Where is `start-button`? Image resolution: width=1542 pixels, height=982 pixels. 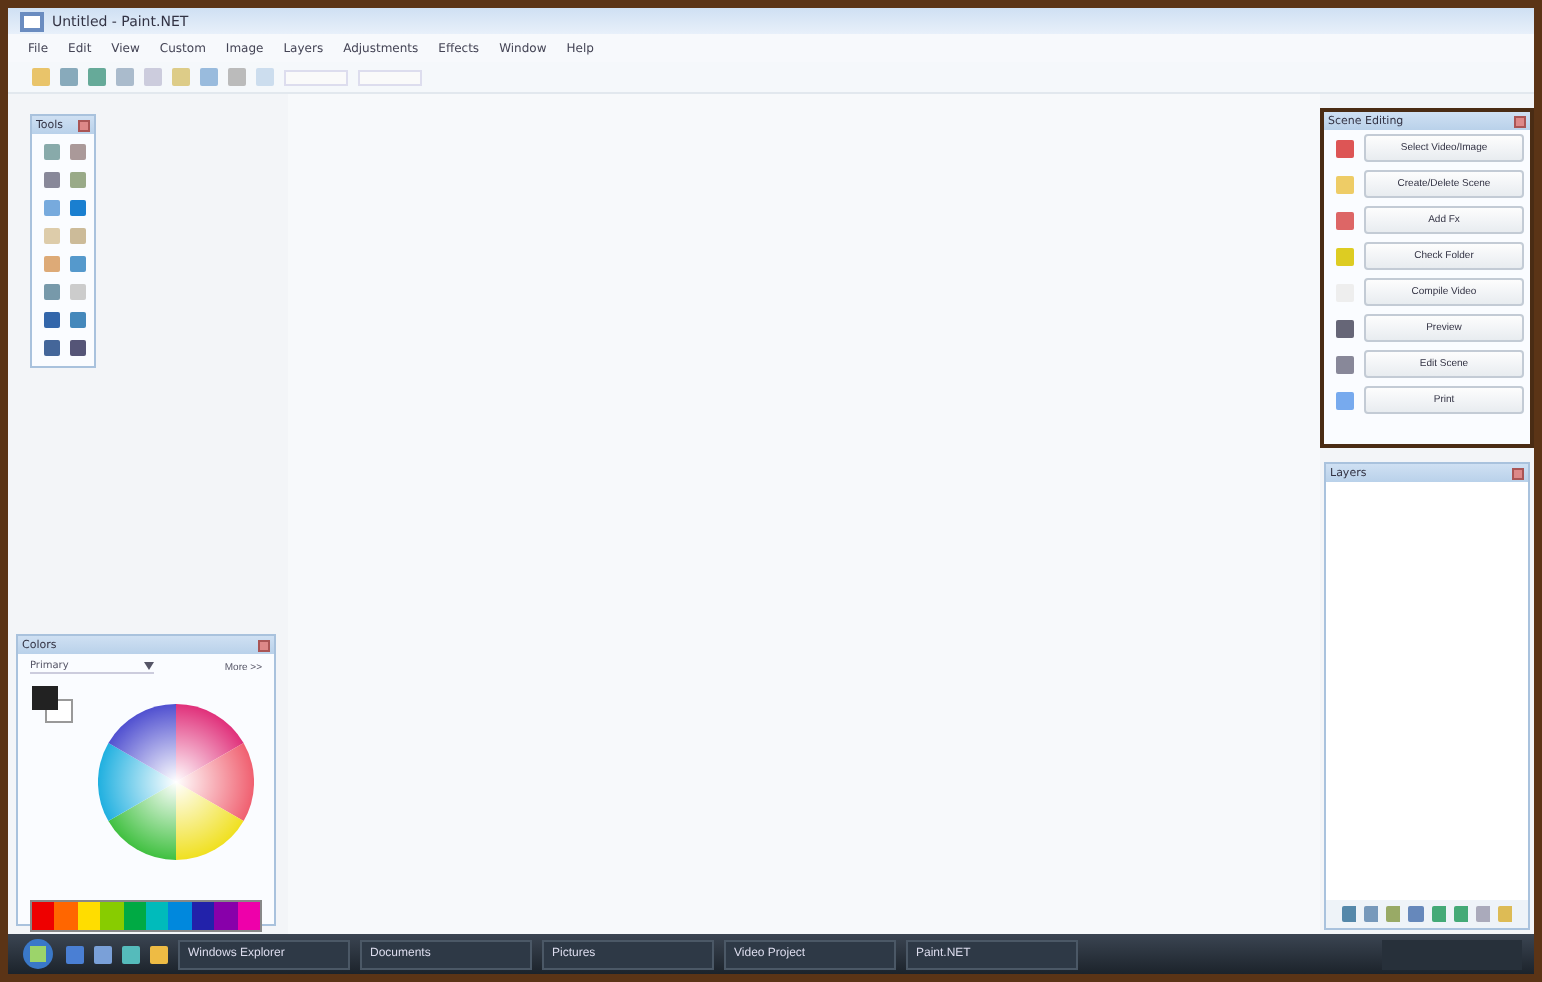 start-button is located at coordinates (38, 954).